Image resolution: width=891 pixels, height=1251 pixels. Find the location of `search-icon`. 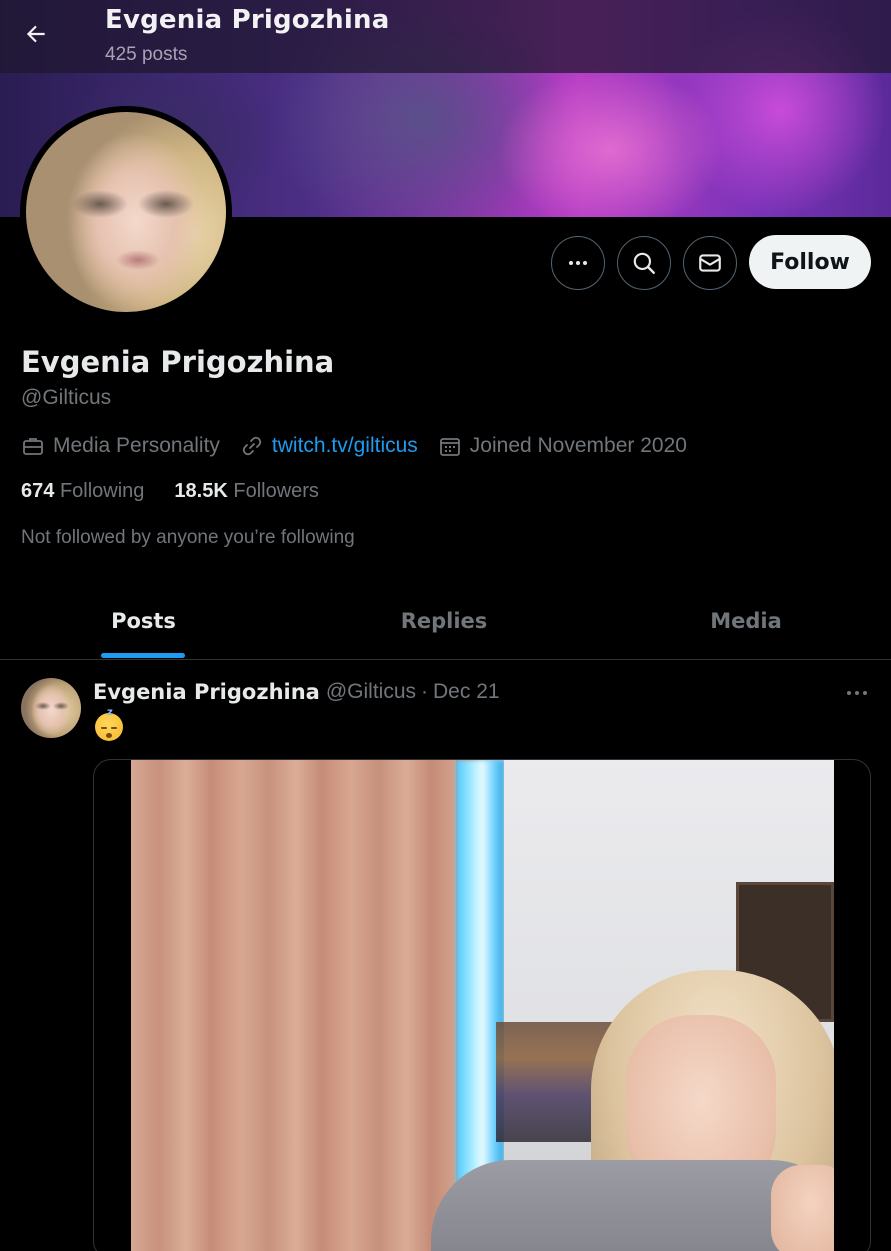

search-icon is located at coordinates (644, 263).